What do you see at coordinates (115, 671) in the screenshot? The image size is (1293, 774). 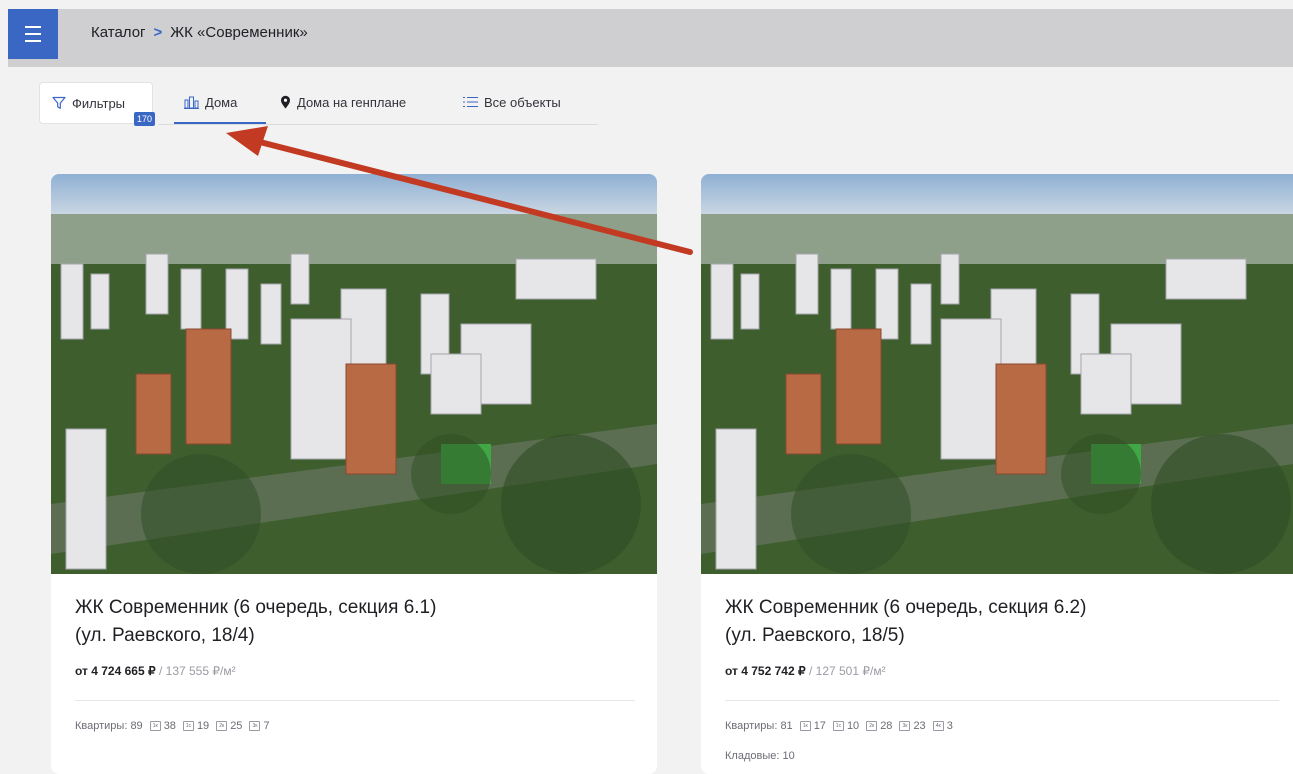 I see `price-from: от 4 724 665 ₽` at bounding box center [115, 671].